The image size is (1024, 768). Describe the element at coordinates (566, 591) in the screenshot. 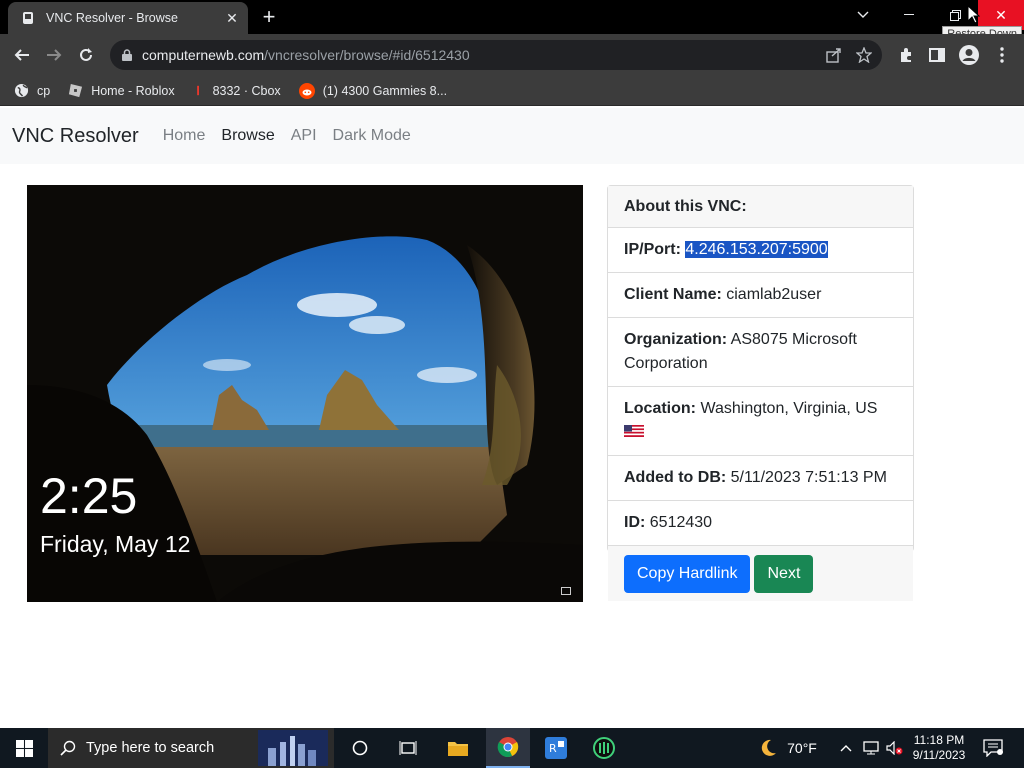

I see `display-icon` at that location.